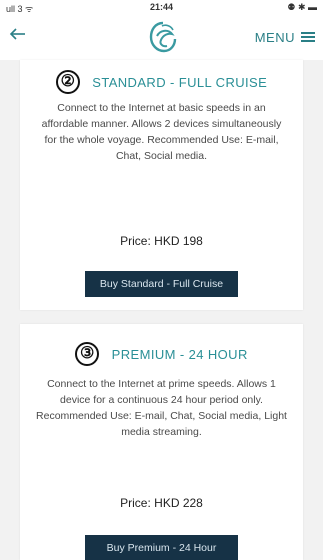  I want to click on status-bar: ull 3 ᯤ 21:44 ⚉ ✱ ▬, so click(161, 7).